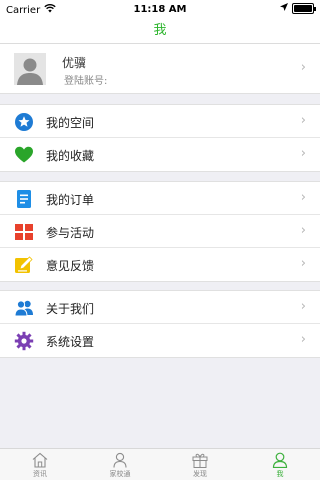 The width and height of the screenshot is (320, 480). I want to click on tab-school-home: 家校通, so click(120, 464).